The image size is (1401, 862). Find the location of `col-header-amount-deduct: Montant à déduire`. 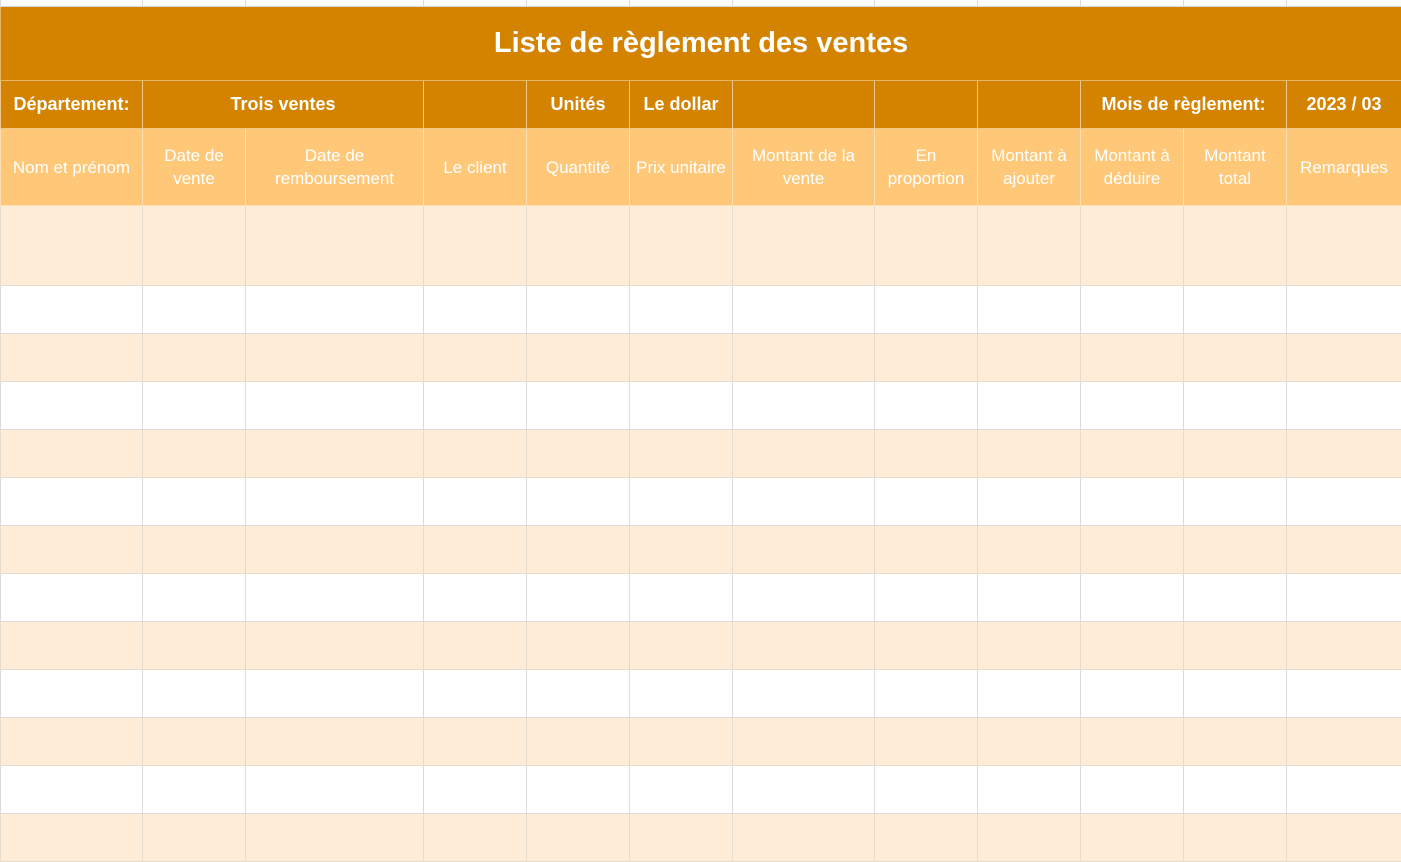

col-header-amount-deduct: Montant à déduire is located at coordinates (1132, 167).